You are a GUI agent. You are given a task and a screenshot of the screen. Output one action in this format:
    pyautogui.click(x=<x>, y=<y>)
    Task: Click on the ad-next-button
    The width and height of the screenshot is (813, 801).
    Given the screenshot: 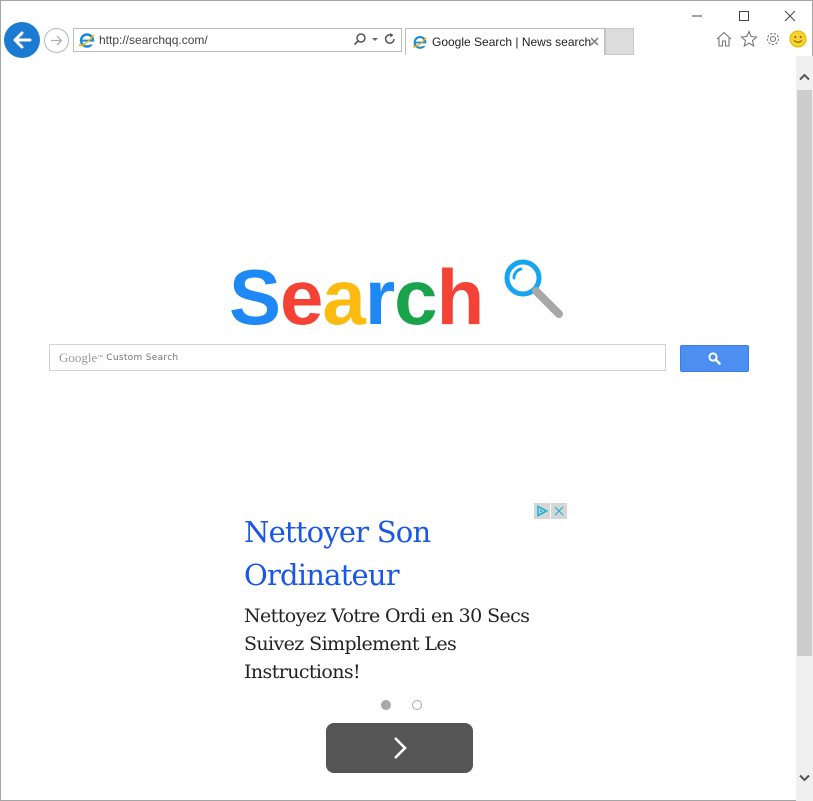 What is the action you would take?
    pyautogui.click(x=399, y=748)
    